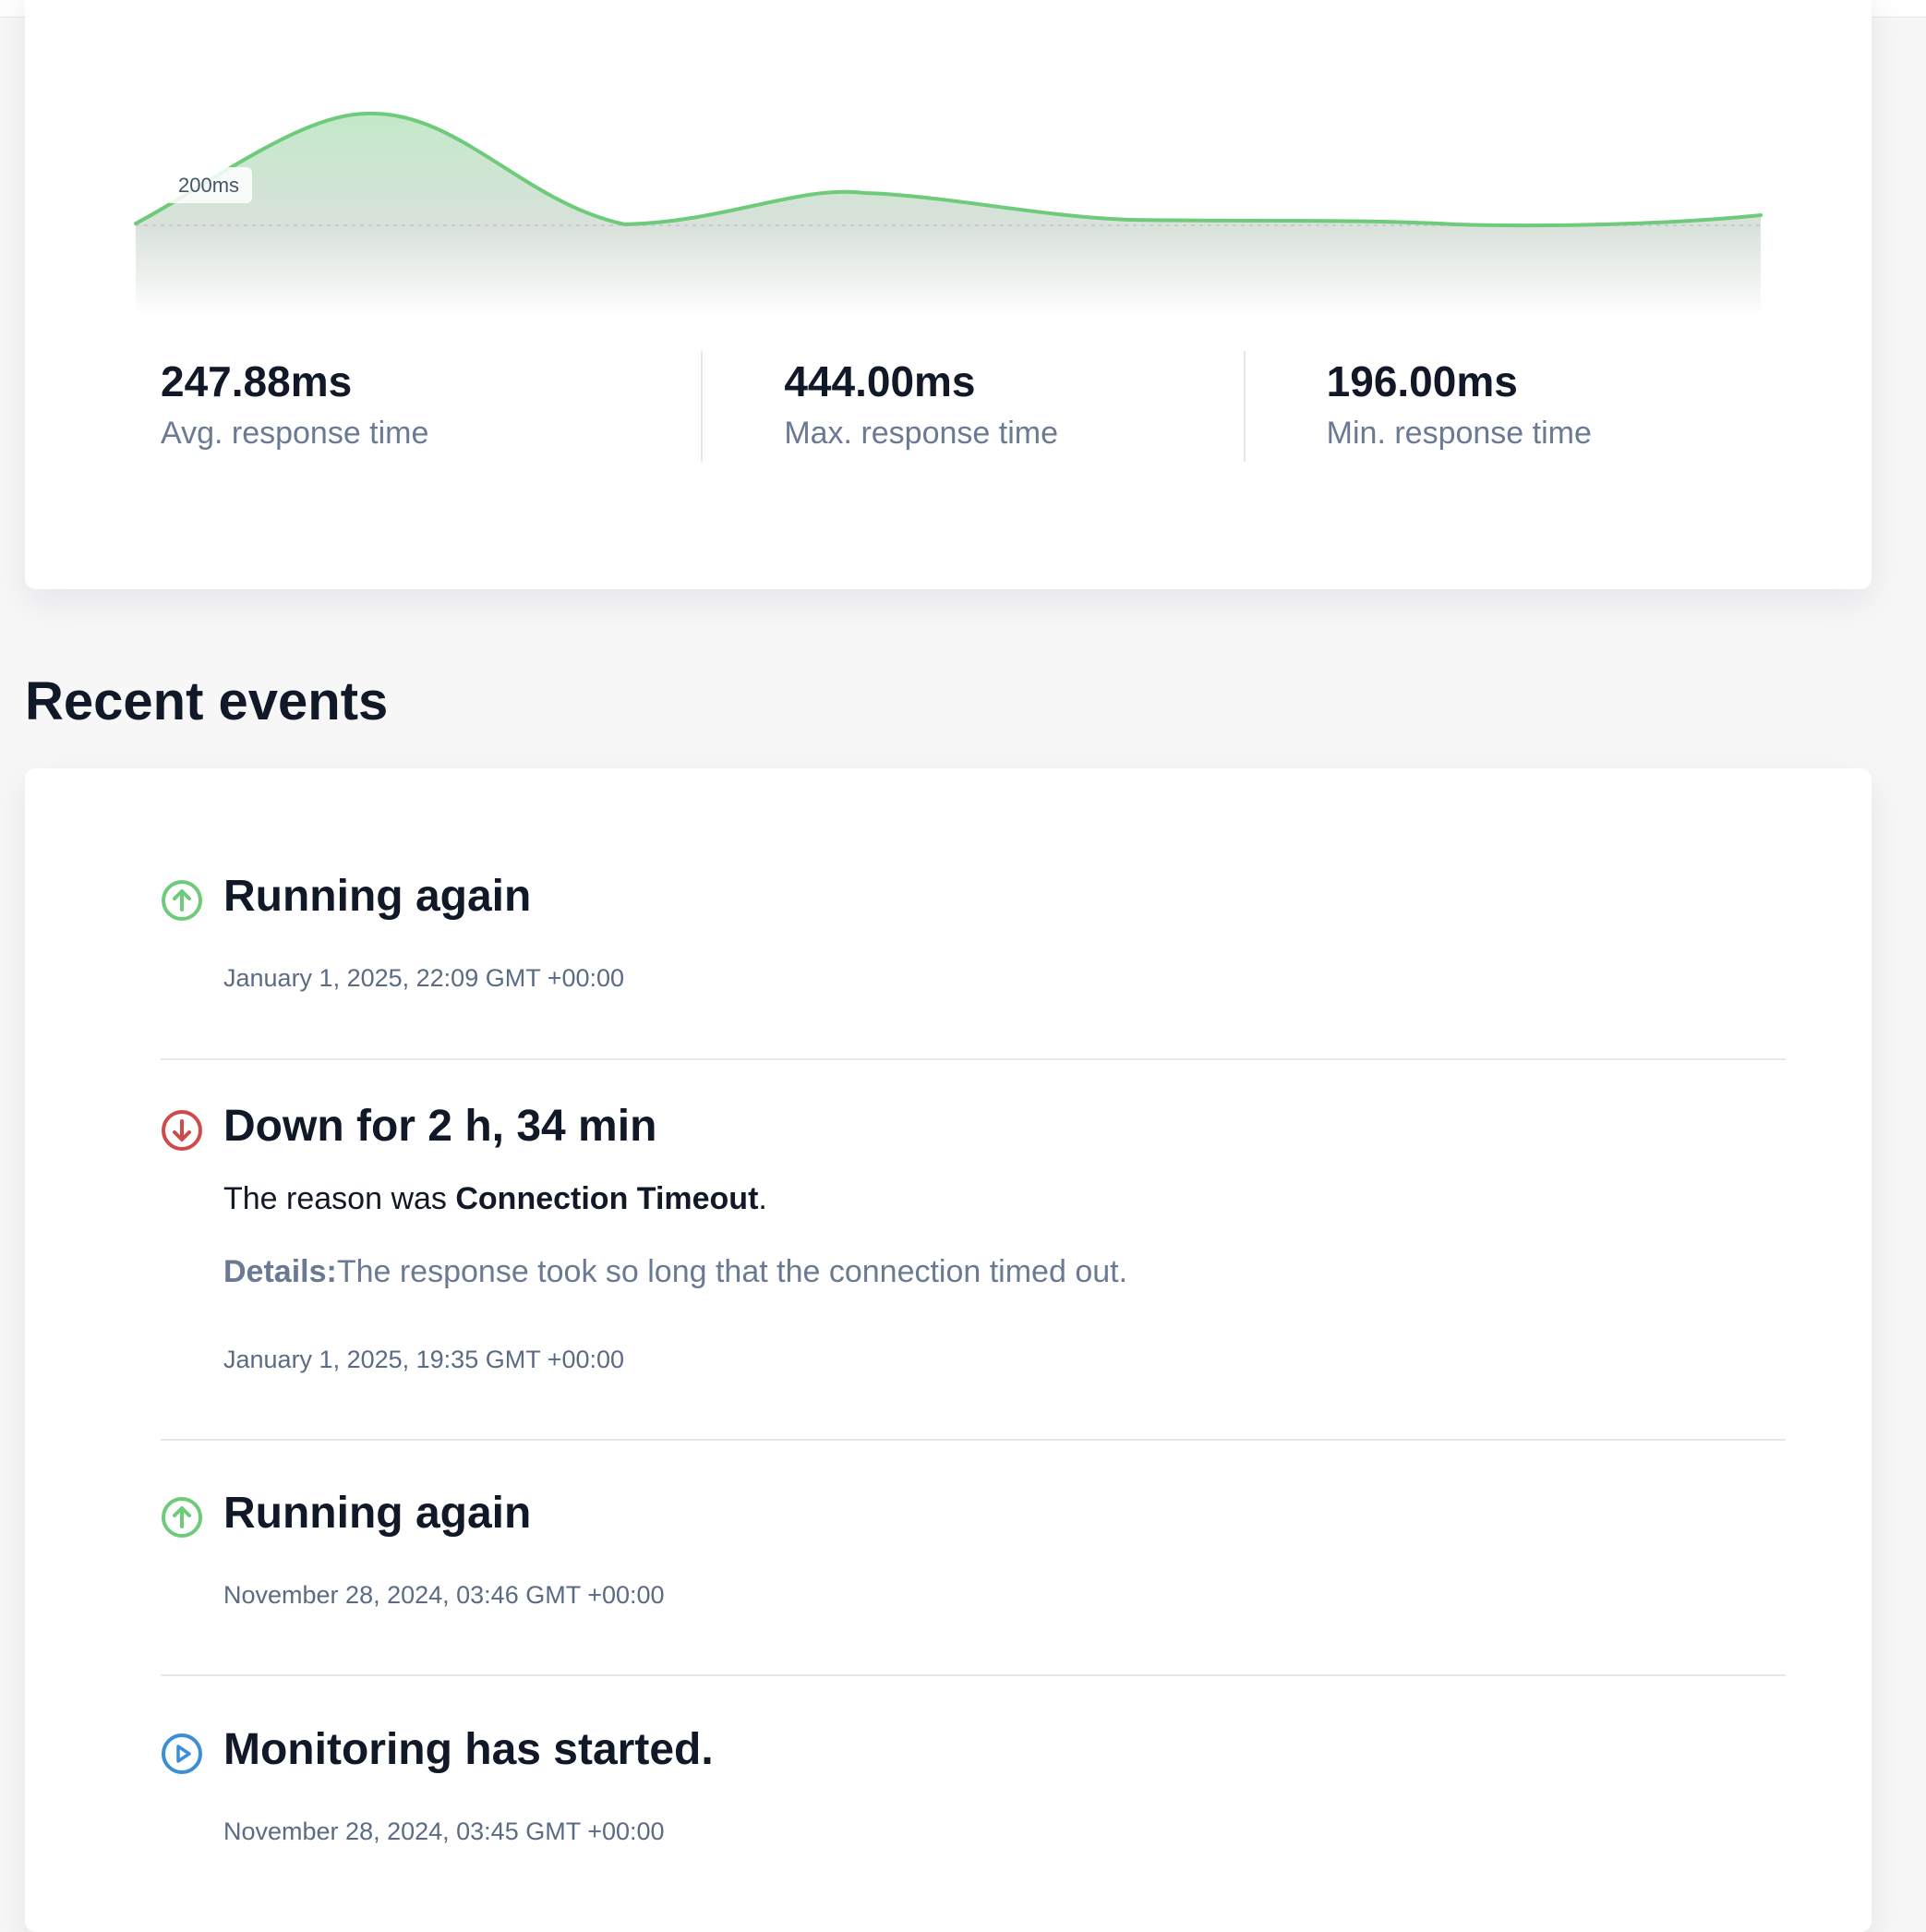 This screenshot has height=1932, width=1926. What do you see at coordinates (921, 434) in the screenshot?
I see `stat-label: Max. response time` at bounding box center [921, 434].